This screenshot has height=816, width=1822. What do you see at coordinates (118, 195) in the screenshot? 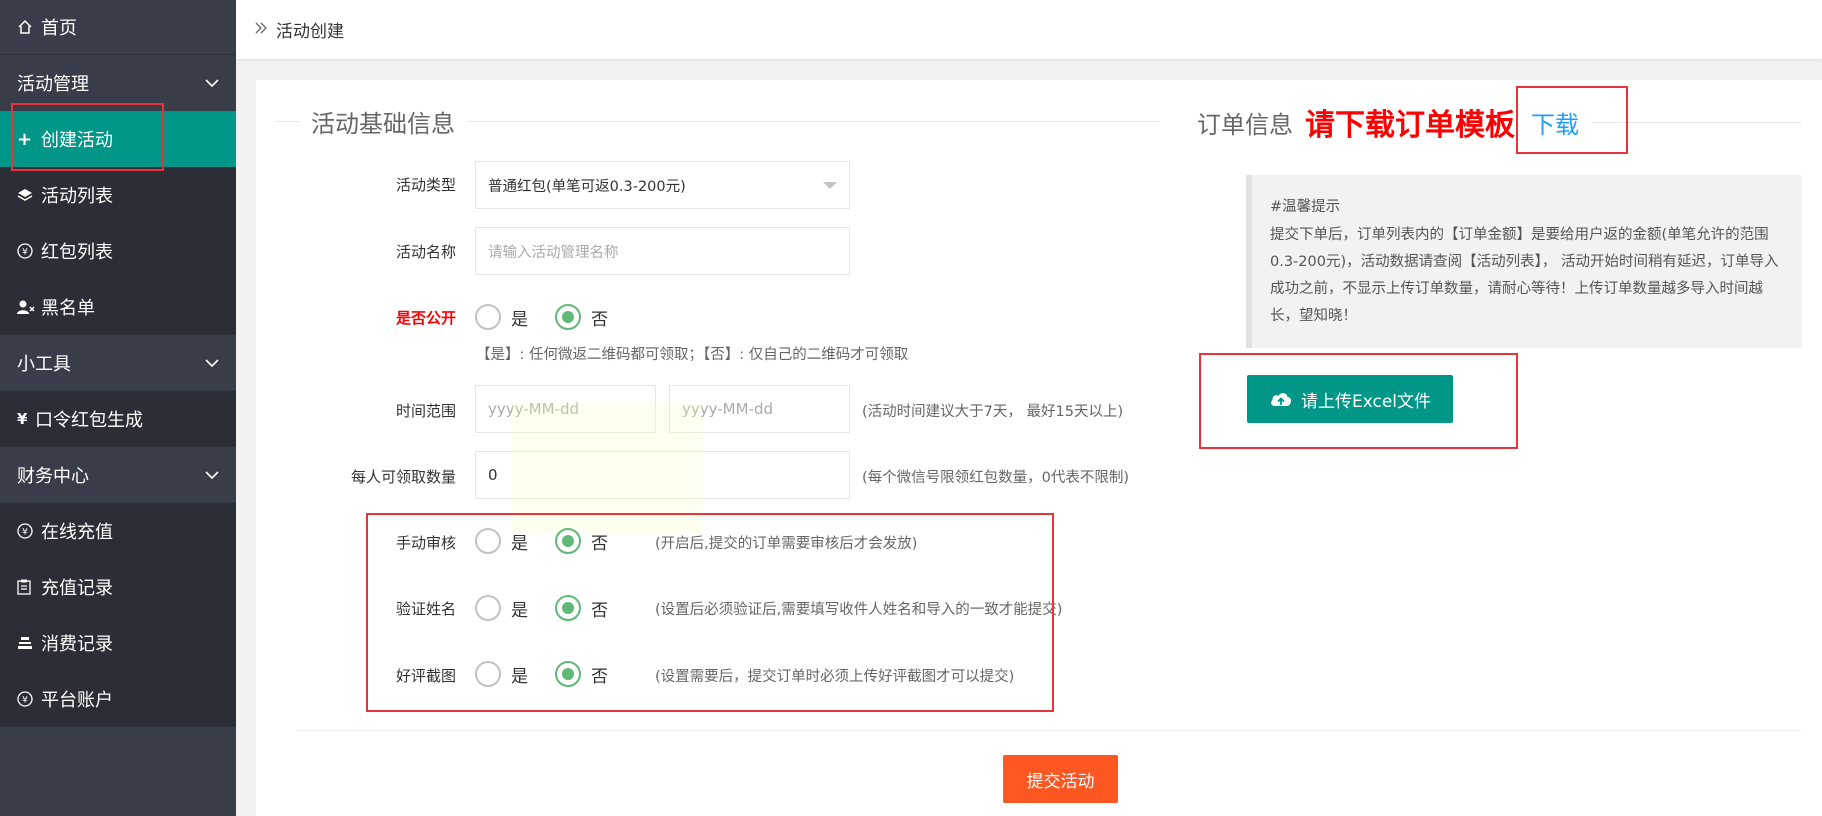
I see `sidebar-item-activity-list: 活动列表` at bounding box center [118, 195].